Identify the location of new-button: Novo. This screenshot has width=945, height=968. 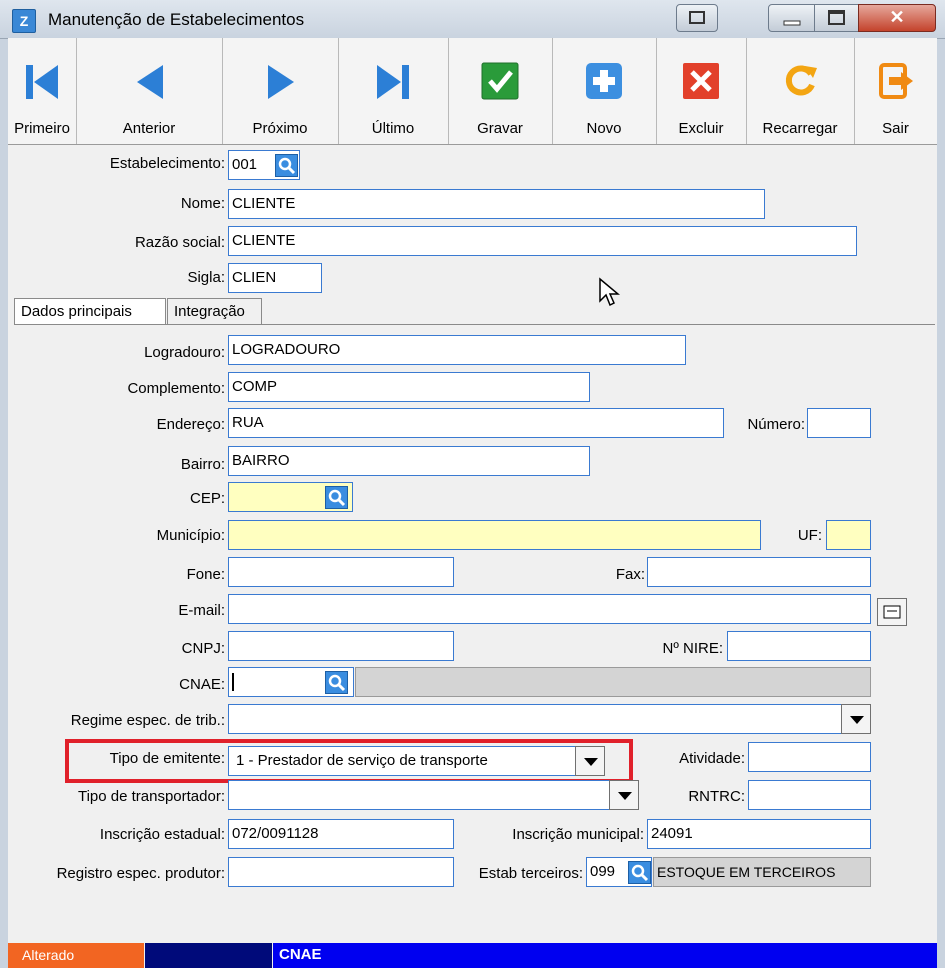
(604, 91).